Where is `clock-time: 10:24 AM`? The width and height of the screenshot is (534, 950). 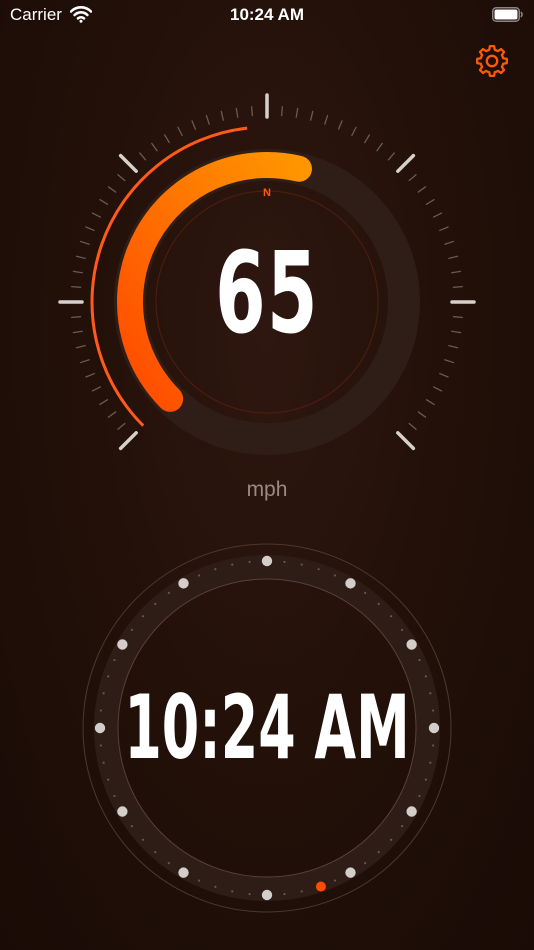 clock-time: 10:24 AM is located at coordinates (267, 727).